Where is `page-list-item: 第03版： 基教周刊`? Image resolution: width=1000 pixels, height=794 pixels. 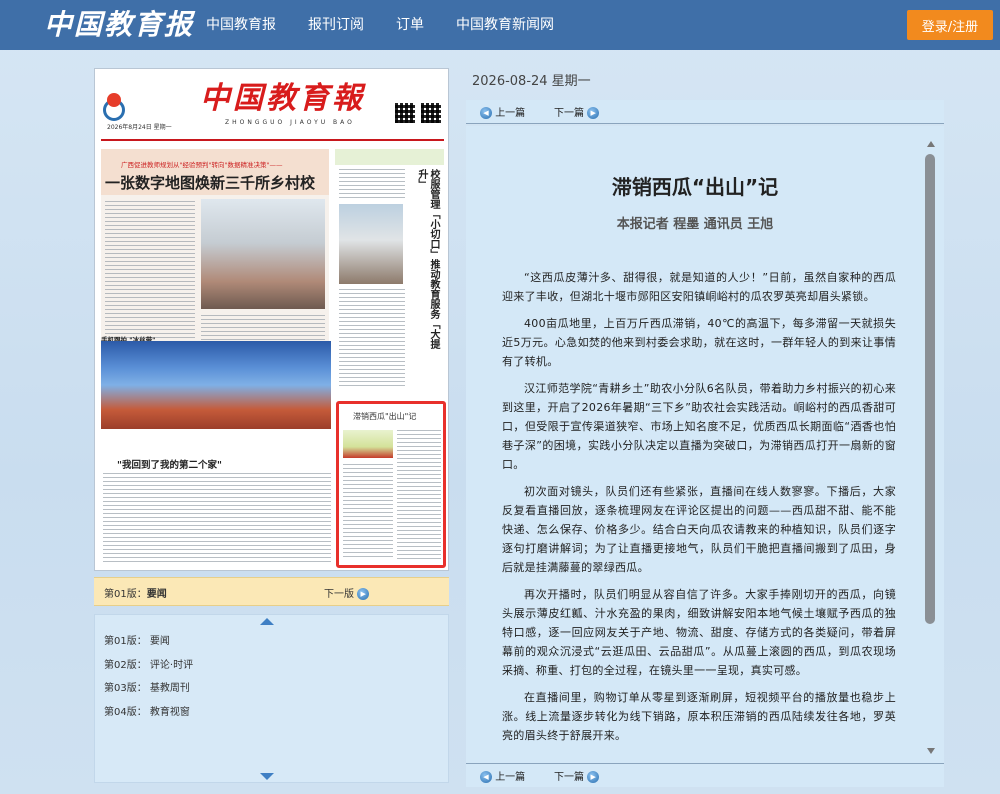 page-list-item: 第03版： 基教周刊 is located at coordinates (147, 686).